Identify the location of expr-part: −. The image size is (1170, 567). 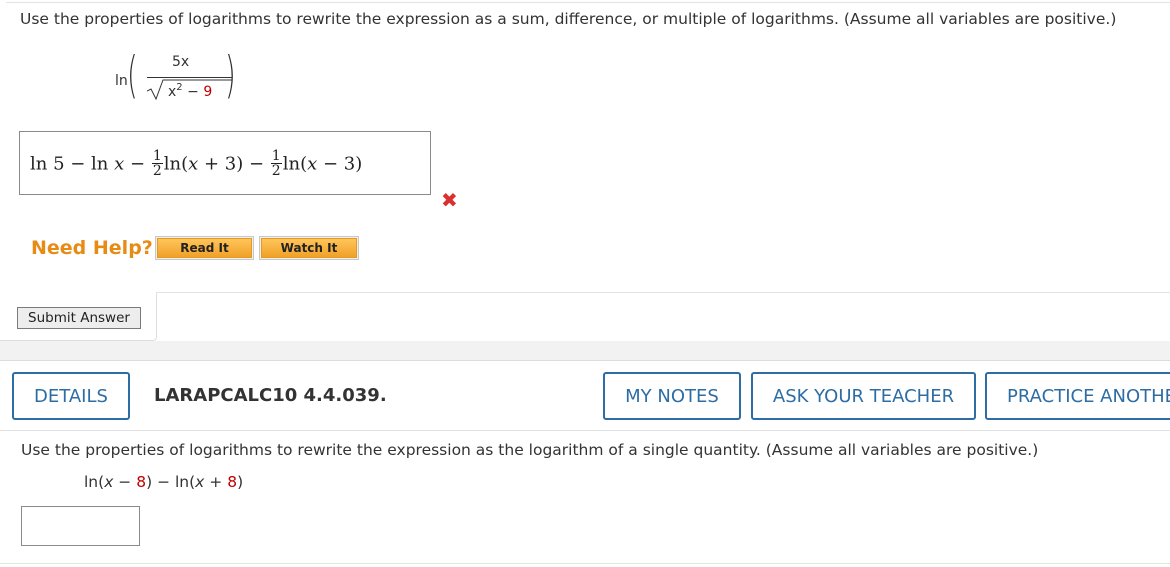
(125, 482).